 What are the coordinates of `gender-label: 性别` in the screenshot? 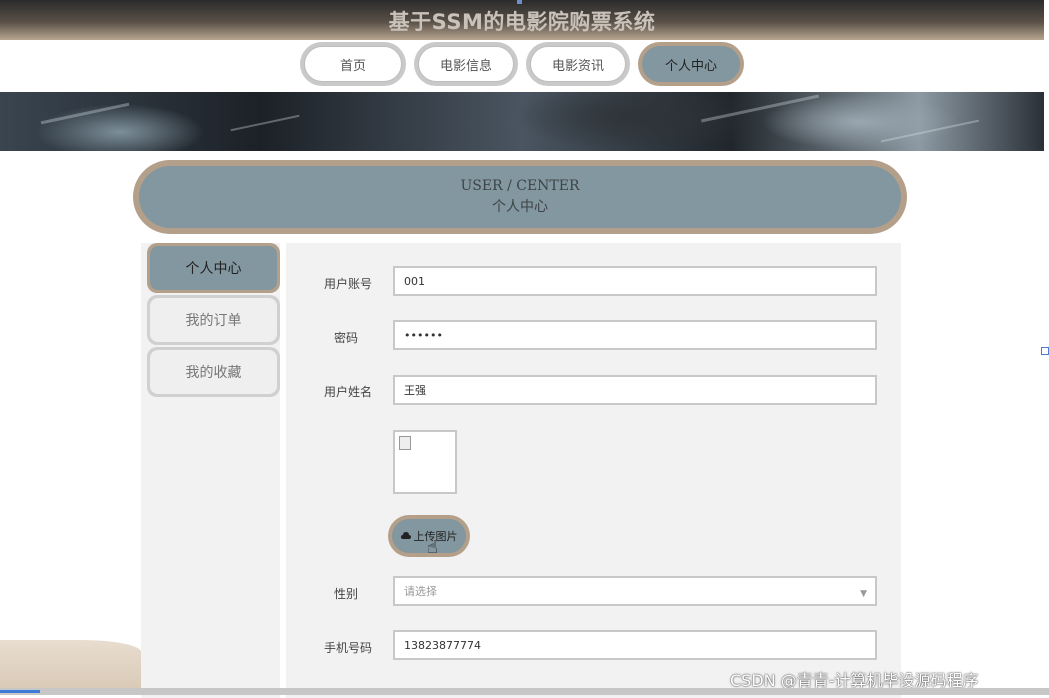 It's located at (345, 594).